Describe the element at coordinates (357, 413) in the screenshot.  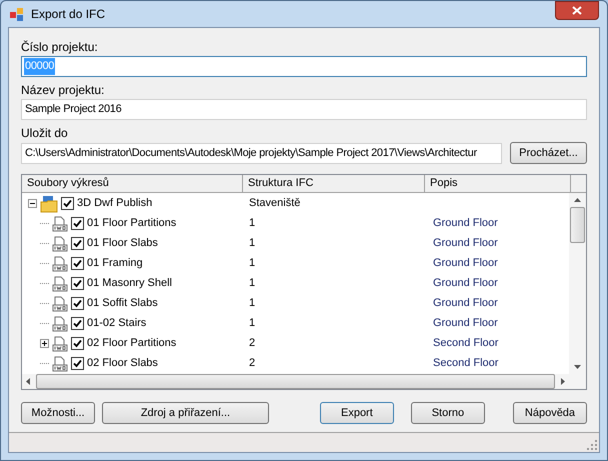
I see `dialog-button: Export` at that location.